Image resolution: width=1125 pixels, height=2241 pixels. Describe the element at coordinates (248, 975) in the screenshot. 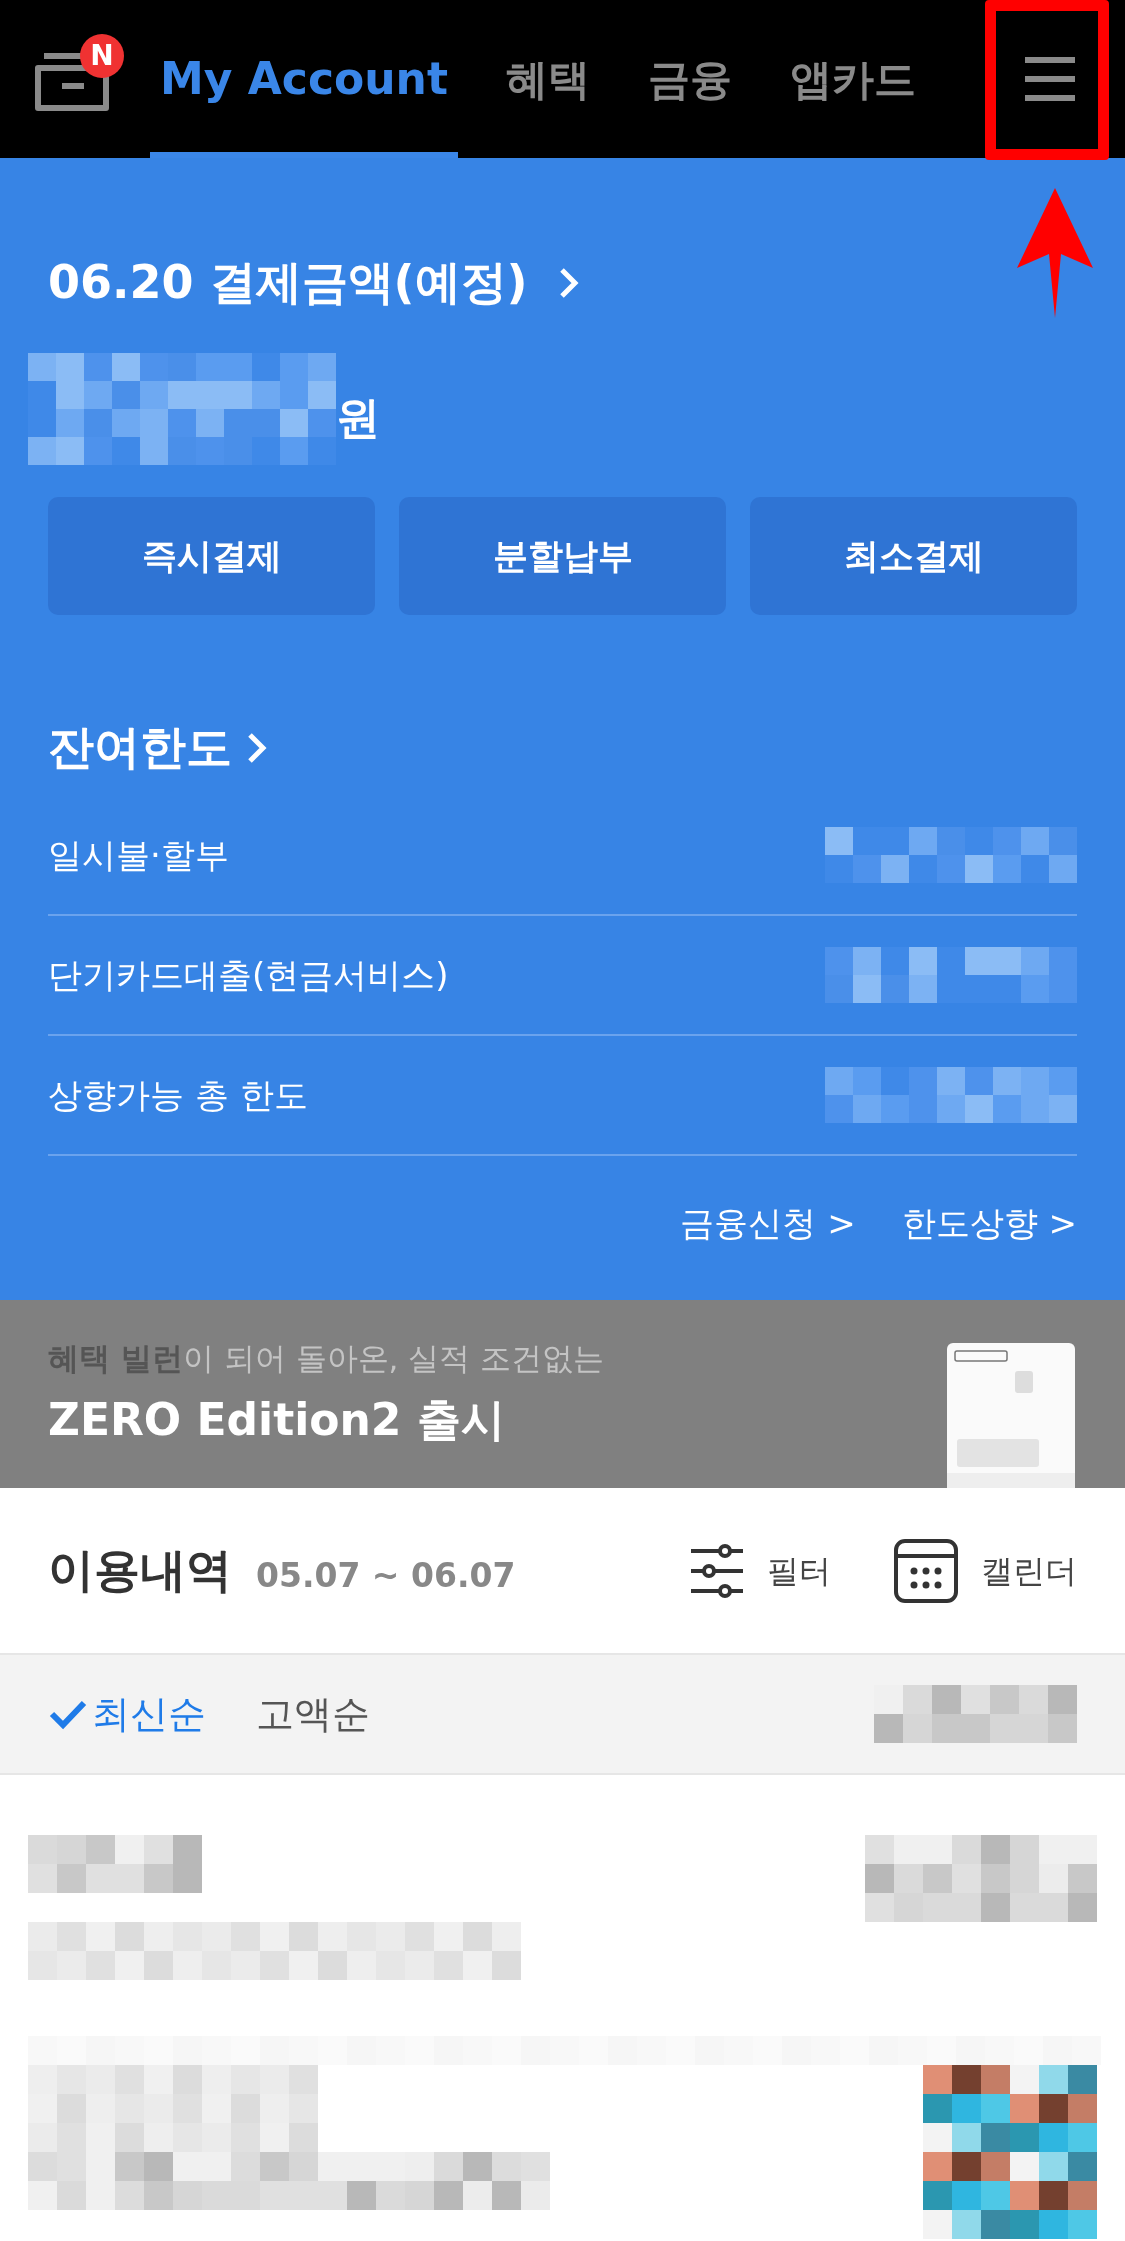

I see `limit-label: 단기카드대출(현금서비스)` at that location.